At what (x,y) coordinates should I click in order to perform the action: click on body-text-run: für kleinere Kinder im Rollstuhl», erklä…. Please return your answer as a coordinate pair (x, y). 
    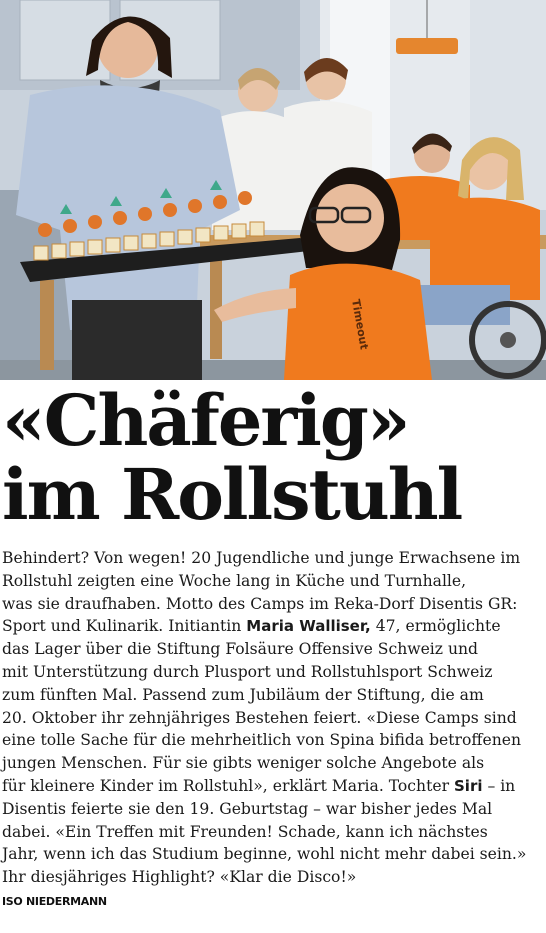
    Looking at the image, I should click on (228, 785).